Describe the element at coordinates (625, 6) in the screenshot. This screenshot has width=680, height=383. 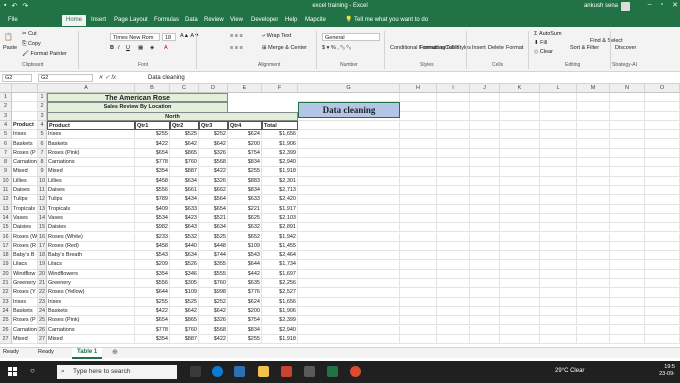
I see `avatar` at that location.